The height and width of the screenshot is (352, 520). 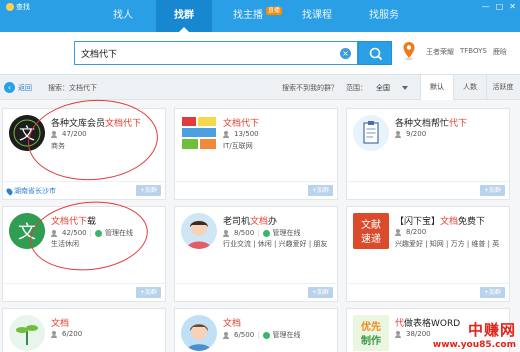 I want to click on title-text: 【闪下宝】, so click(x=418, y=222).